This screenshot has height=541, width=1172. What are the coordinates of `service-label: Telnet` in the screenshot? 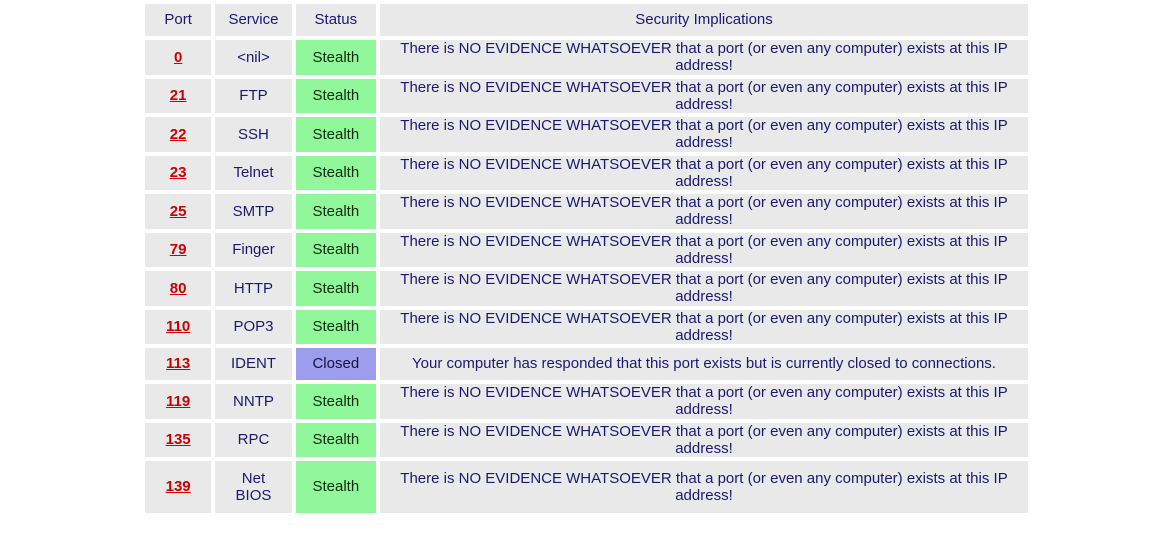 It's located at (253, 173).